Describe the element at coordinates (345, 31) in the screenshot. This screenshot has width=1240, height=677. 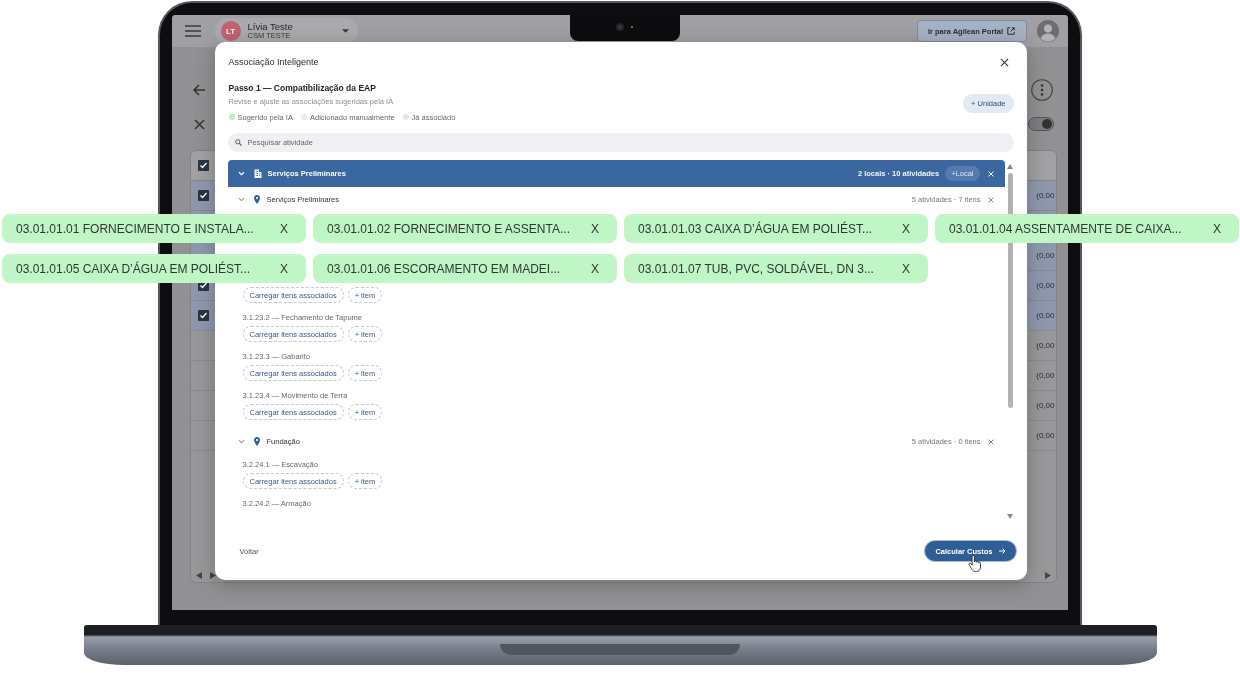
I see `caret-icon` at that location.